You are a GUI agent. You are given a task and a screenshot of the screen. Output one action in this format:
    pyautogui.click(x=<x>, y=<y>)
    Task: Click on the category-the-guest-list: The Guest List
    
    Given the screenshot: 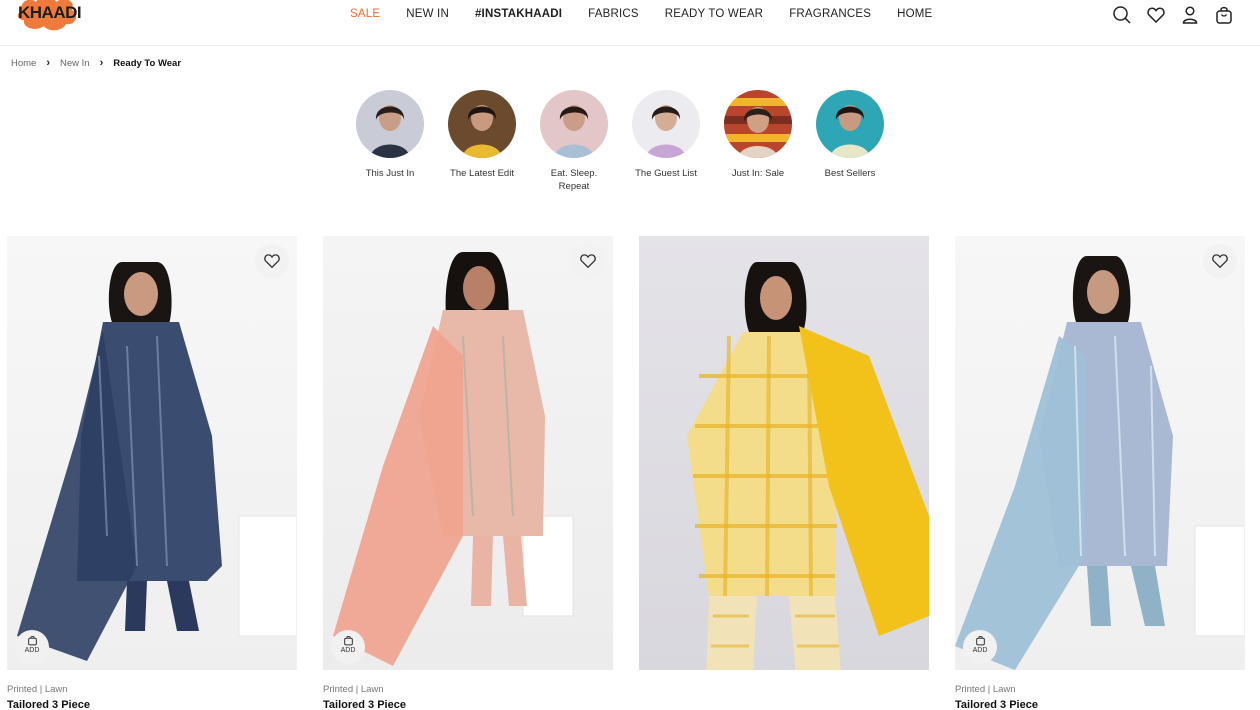 What is the action you would take?
    pyautogui.click(x=666, y=141)
    